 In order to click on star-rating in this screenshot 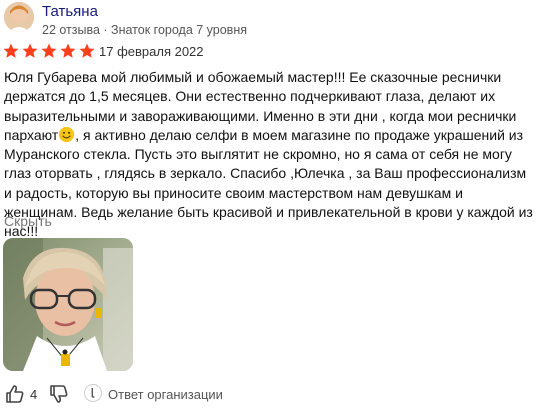, I will do `click(49, 52)`.